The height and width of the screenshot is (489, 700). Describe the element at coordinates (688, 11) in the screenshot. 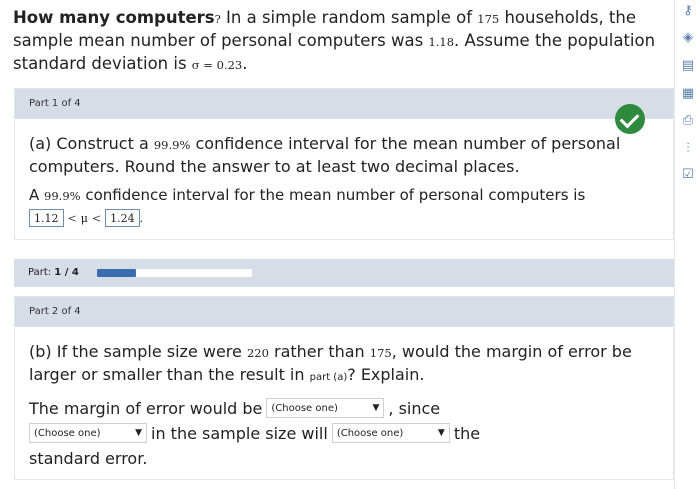

I see `key-icon: ⚷` at that location.